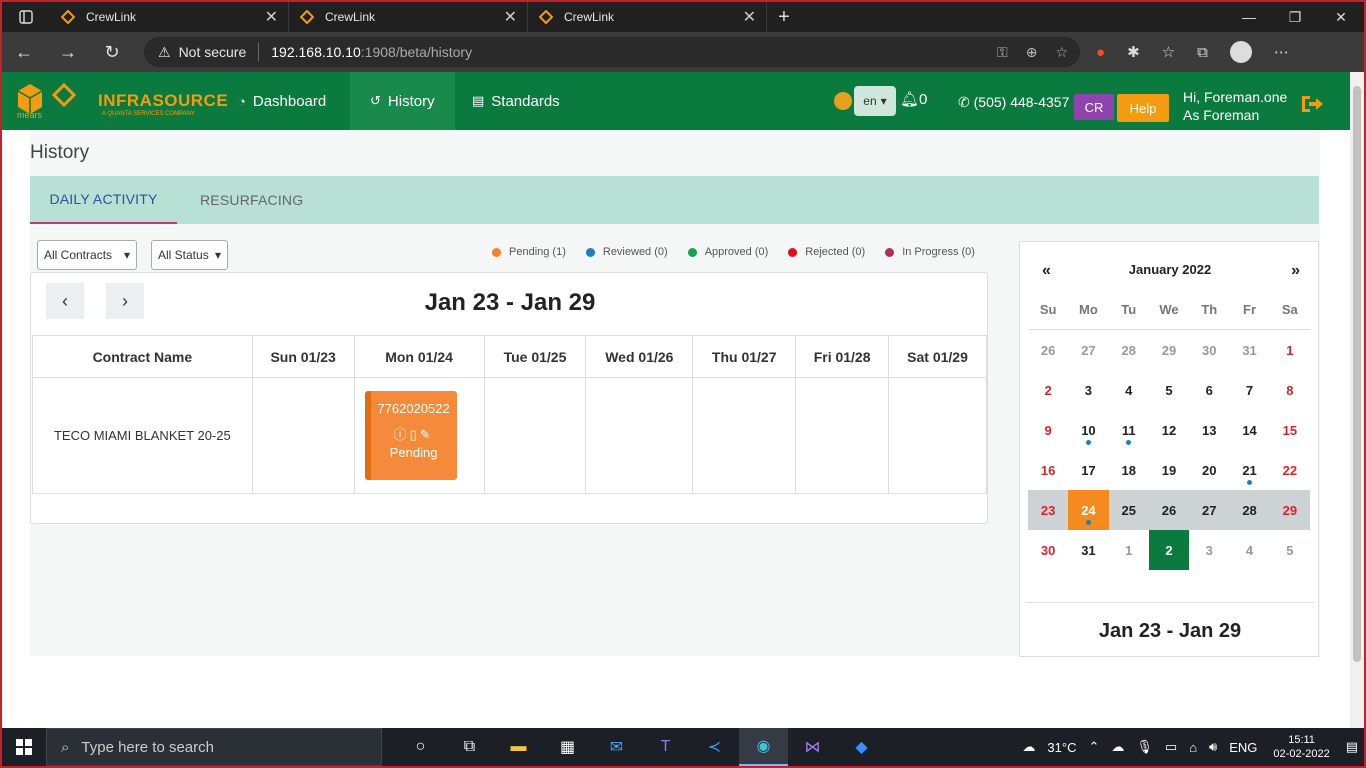 The height and width of the screenshot is (768, 1366). I want to click on key-icon: ⚿, so click(1002, 52).